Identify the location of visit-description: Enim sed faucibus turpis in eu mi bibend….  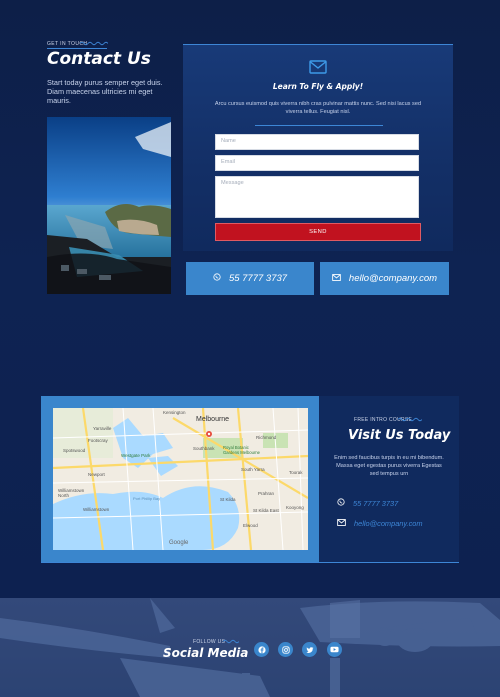
(389, 466).